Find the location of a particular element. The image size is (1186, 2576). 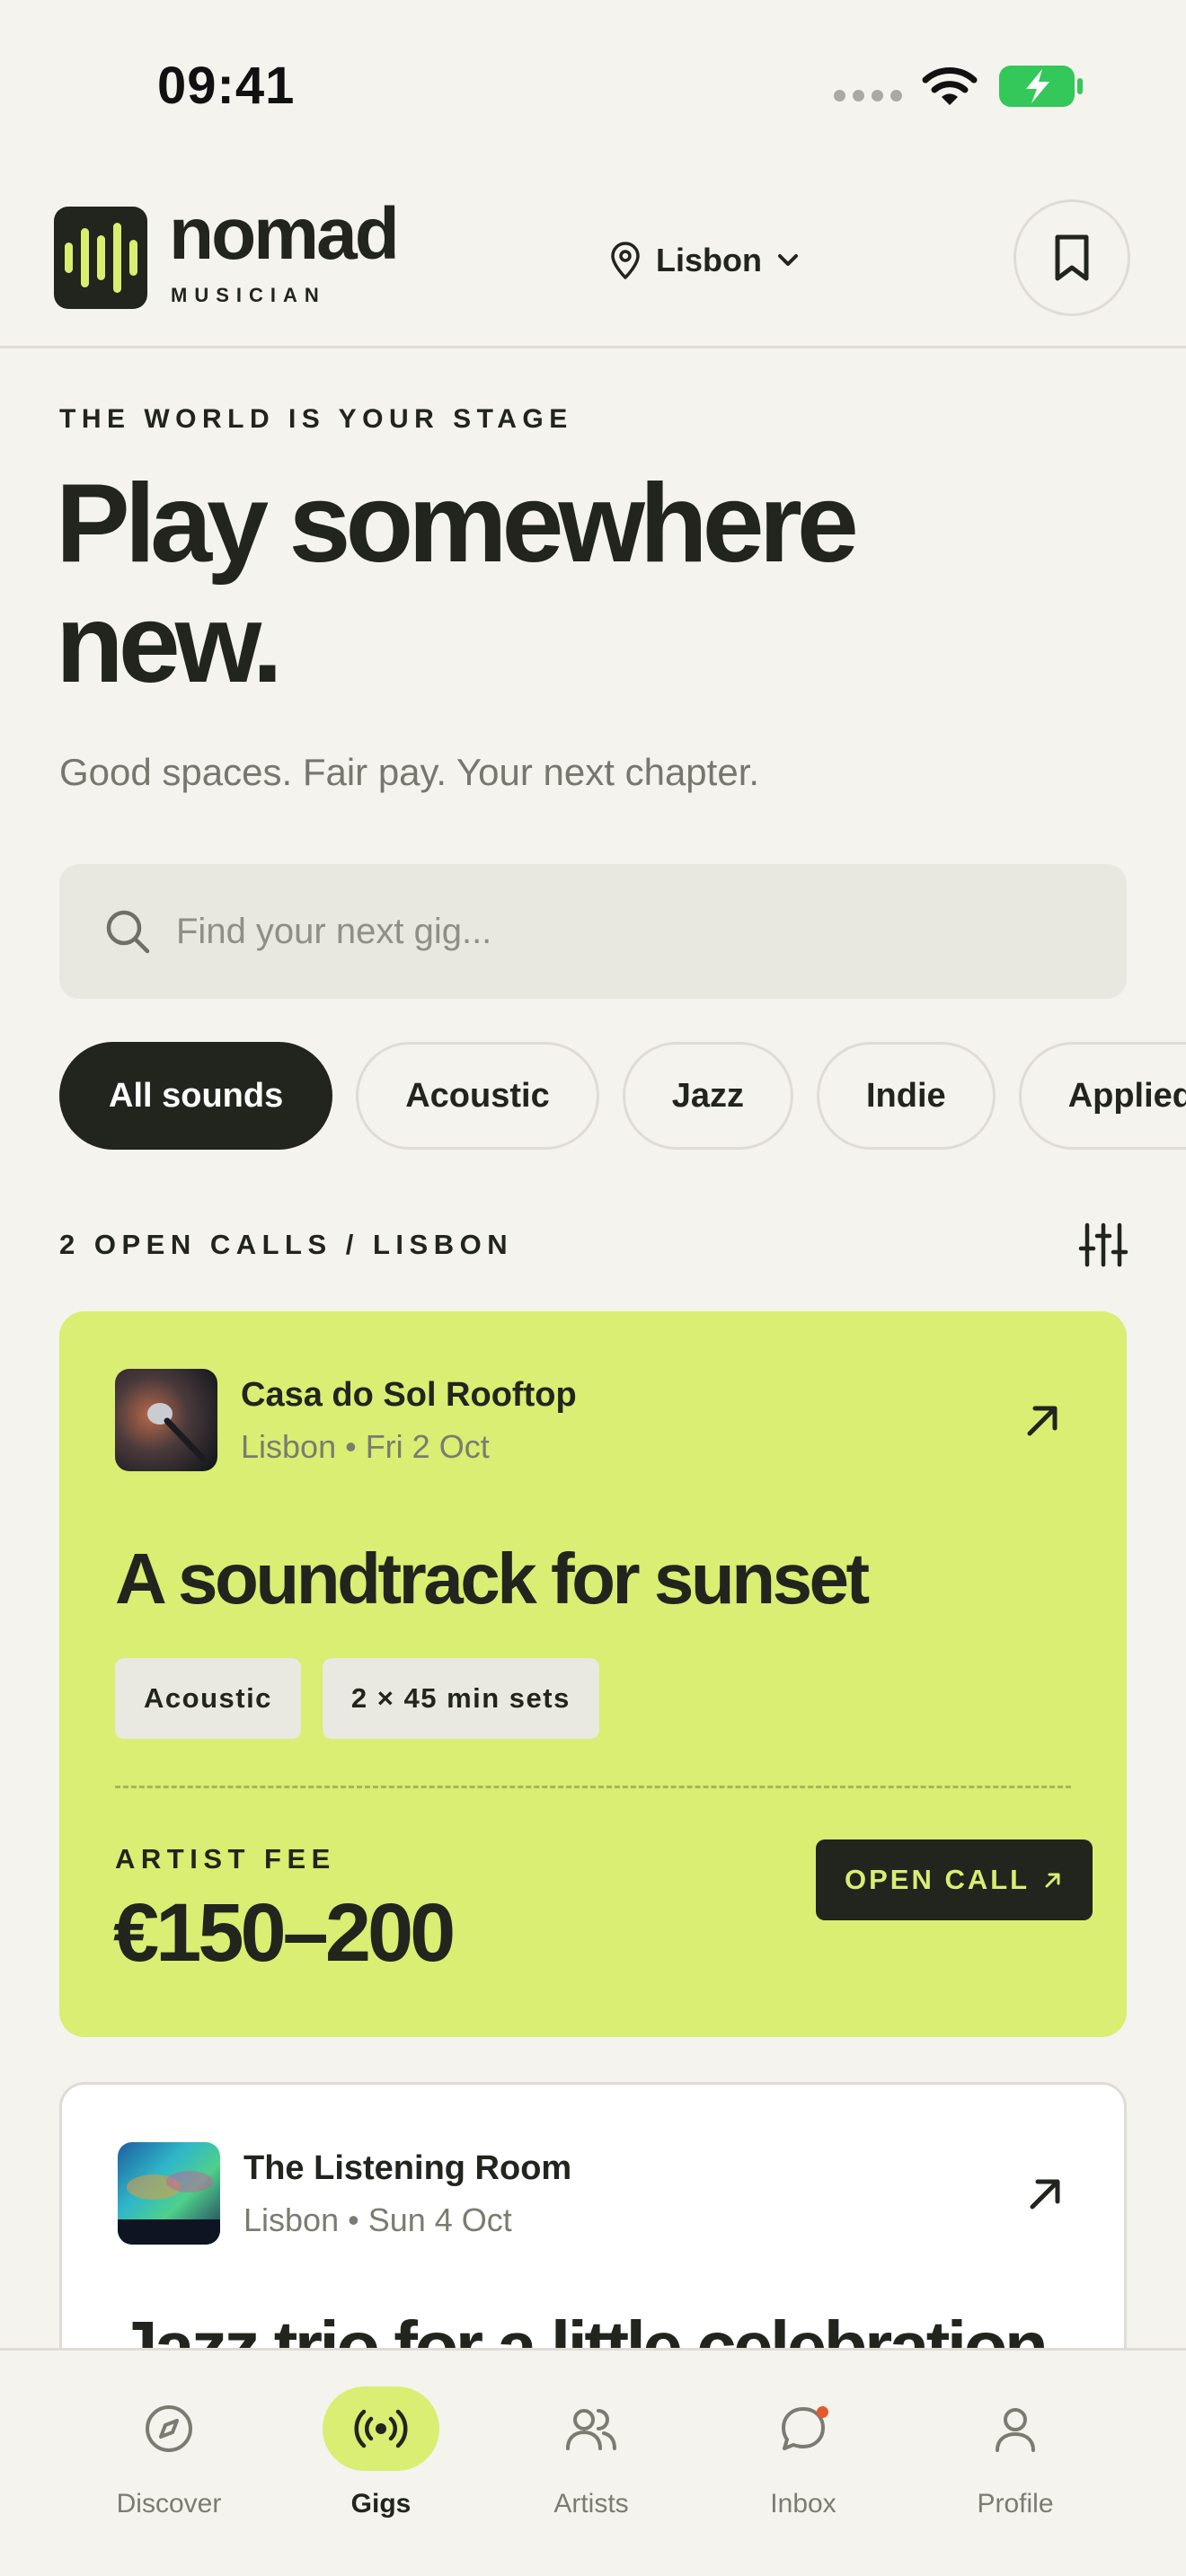

filter-settings-icon is located at coordinates (1103, 1245).